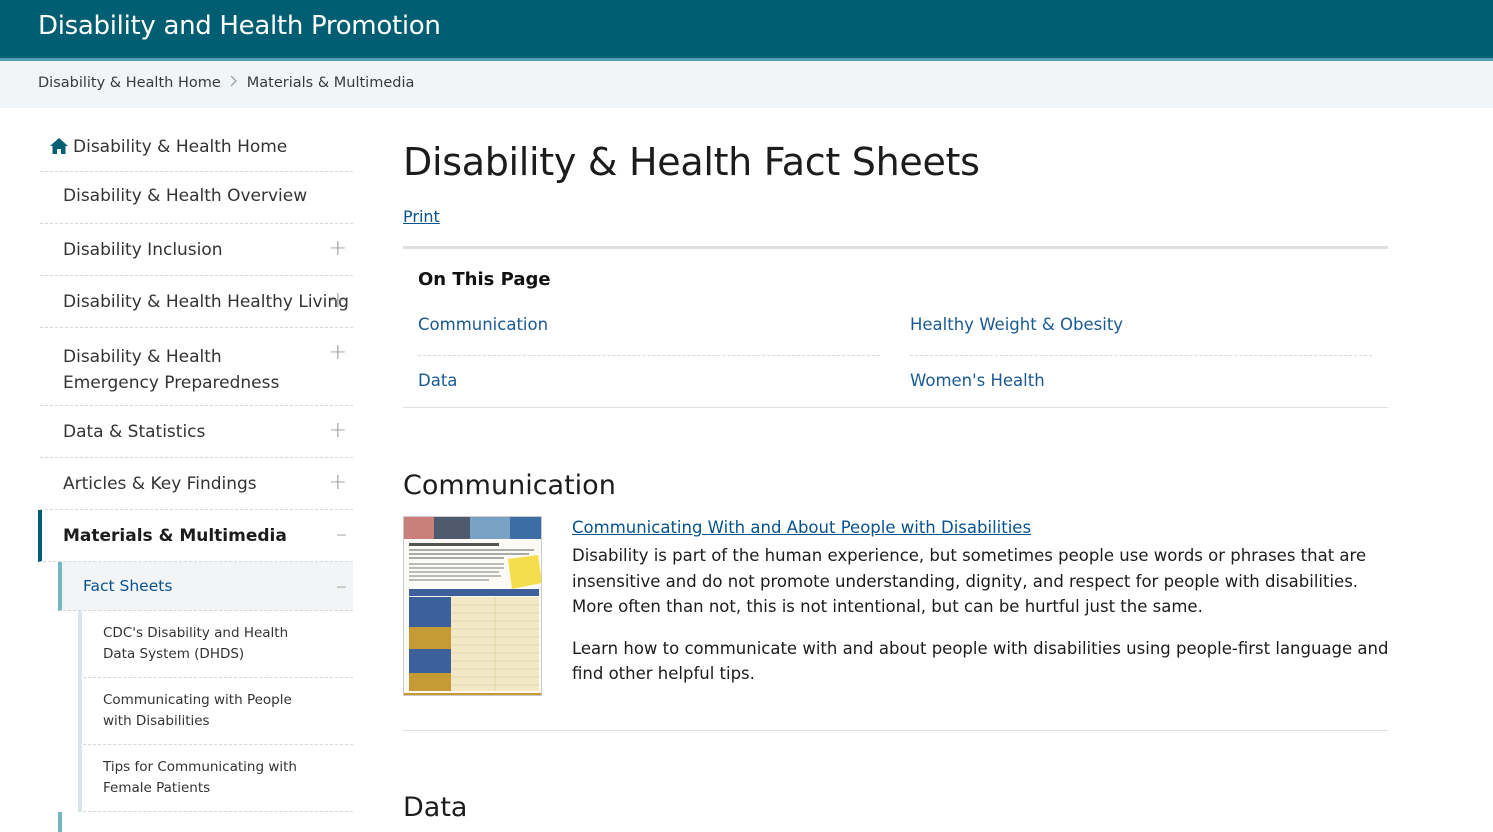  I want to click on section-heading-communication: Communication, so click(509, 485).